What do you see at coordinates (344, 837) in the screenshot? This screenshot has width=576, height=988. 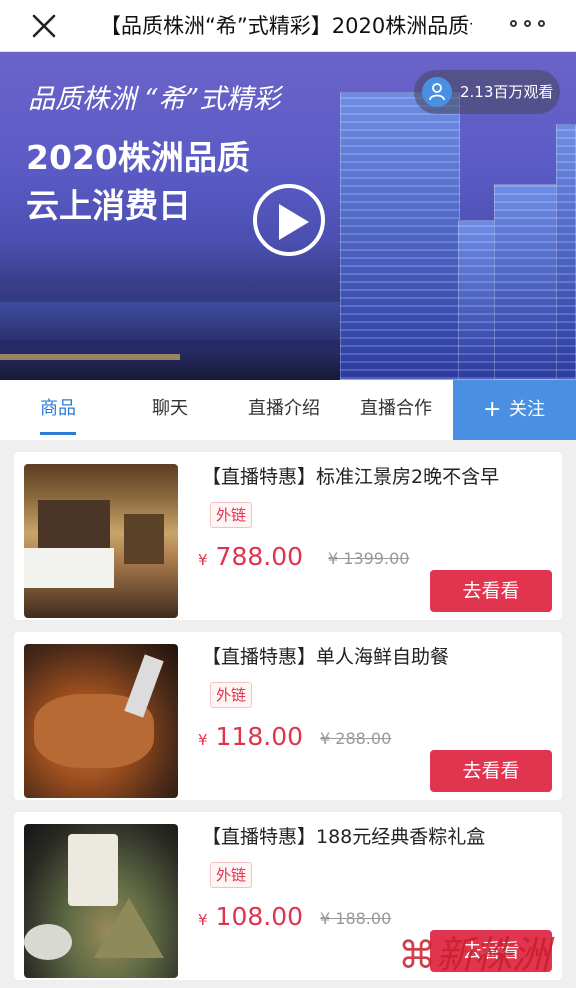 I see `product-title: 【直播特惠】188元经典香粽礼盒` at bounding box center [344, 837].